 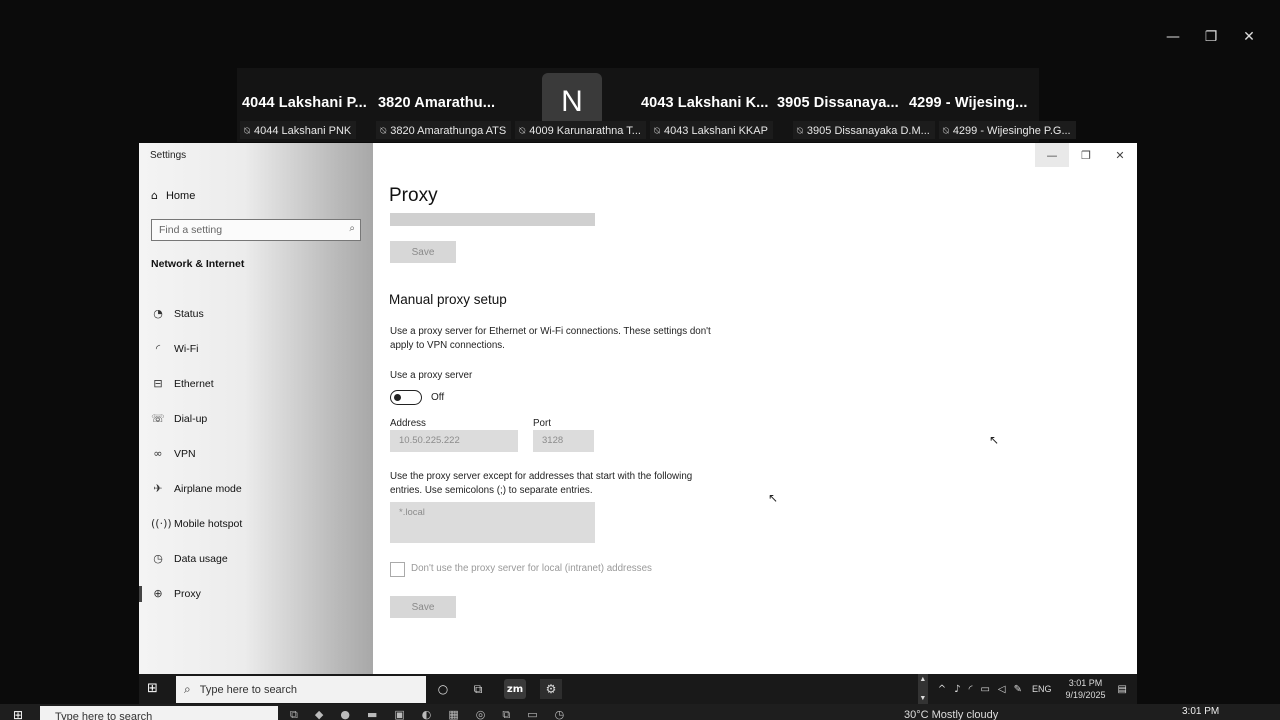 What do you see at coordinates (319, 714) in the screenshot?
I see `app-icon: ◆` at bounding box center [319, 714].